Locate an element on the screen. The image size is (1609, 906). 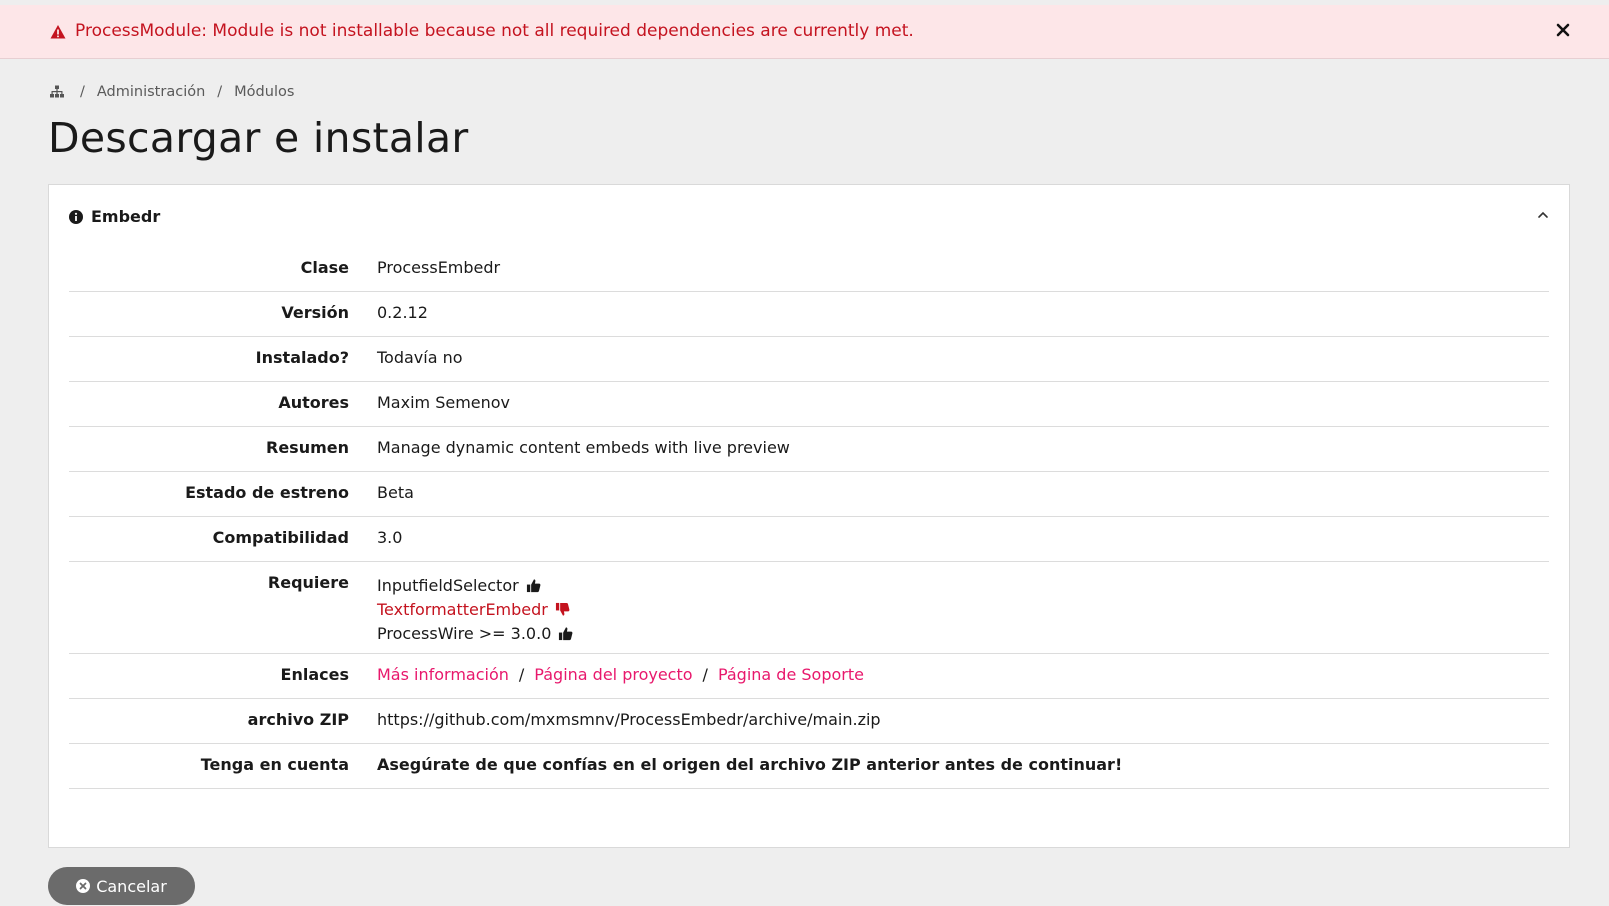
row-label: Versión is located at coordinates (315, 312).